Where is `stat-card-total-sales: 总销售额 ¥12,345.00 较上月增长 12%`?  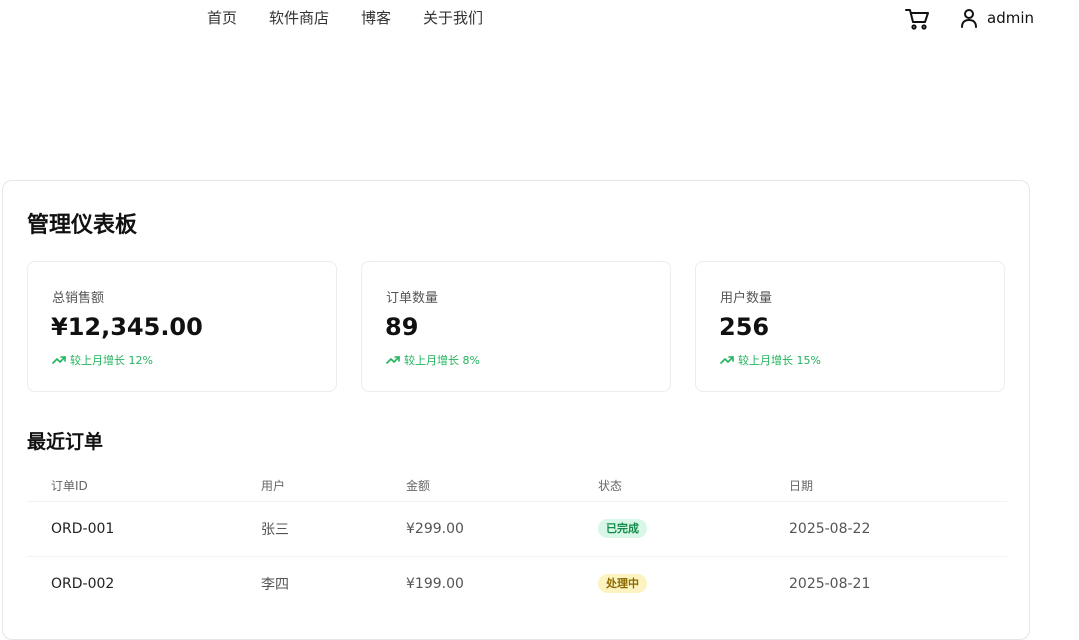
stat-card-total-sales: 总销售额 ¥12,345.00 较上月增长 12% is located at coordinates (182, 326).